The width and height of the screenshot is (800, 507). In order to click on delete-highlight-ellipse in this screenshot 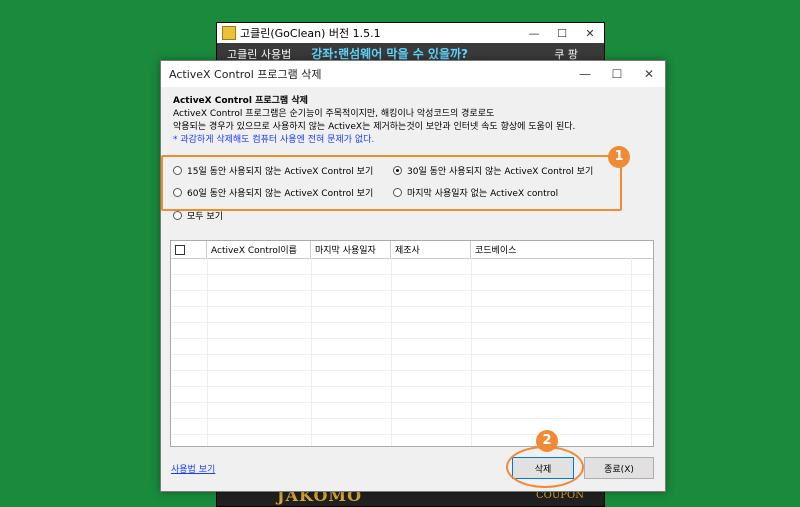, I will do `click(545, 467)`.